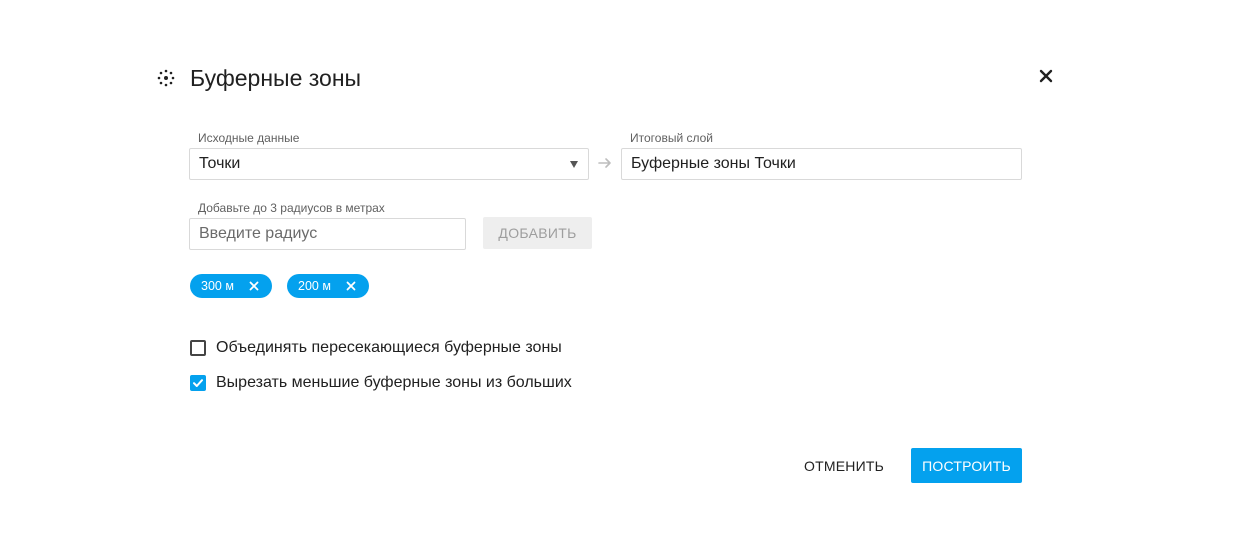 The width and height of the screenshot is (1260, 548). I want to click on source-label: Исходные данные, so click(249, 138).